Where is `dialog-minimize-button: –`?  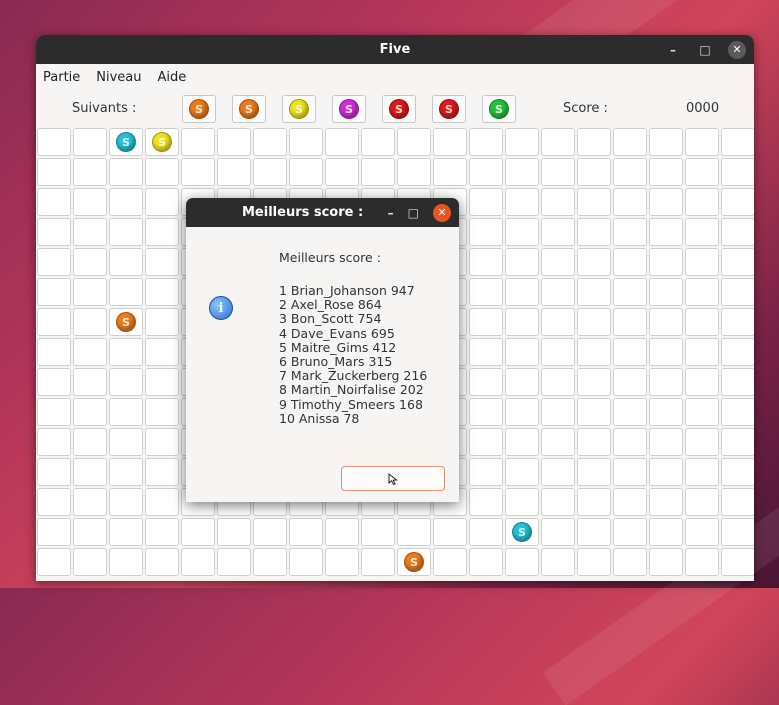 dialog-minimize-button: – is located at coordinates (391, 213).